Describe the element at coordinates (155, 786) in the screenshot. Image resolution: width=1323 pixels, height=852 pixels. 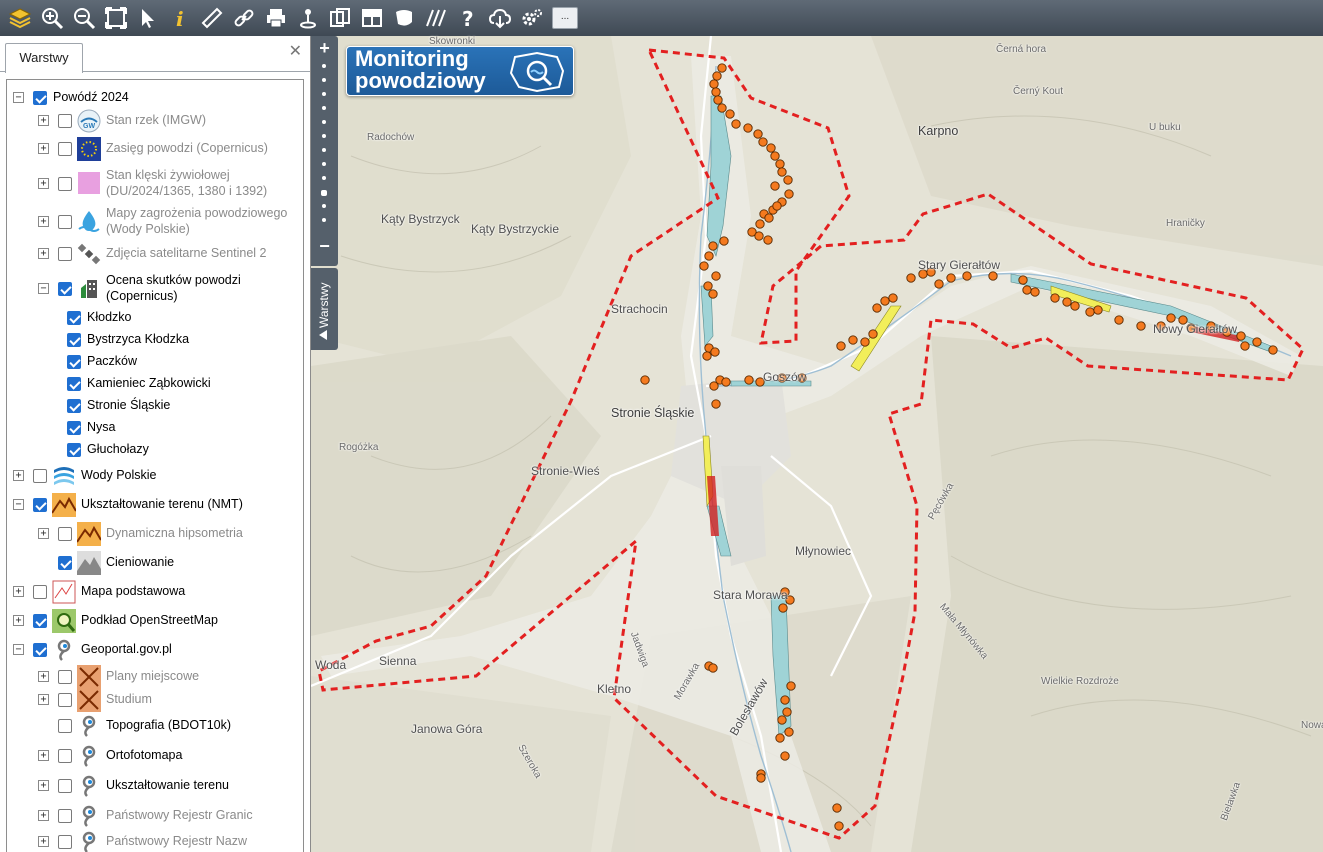
I see `layer-node: + Ukształtowanie terenu` at that location.